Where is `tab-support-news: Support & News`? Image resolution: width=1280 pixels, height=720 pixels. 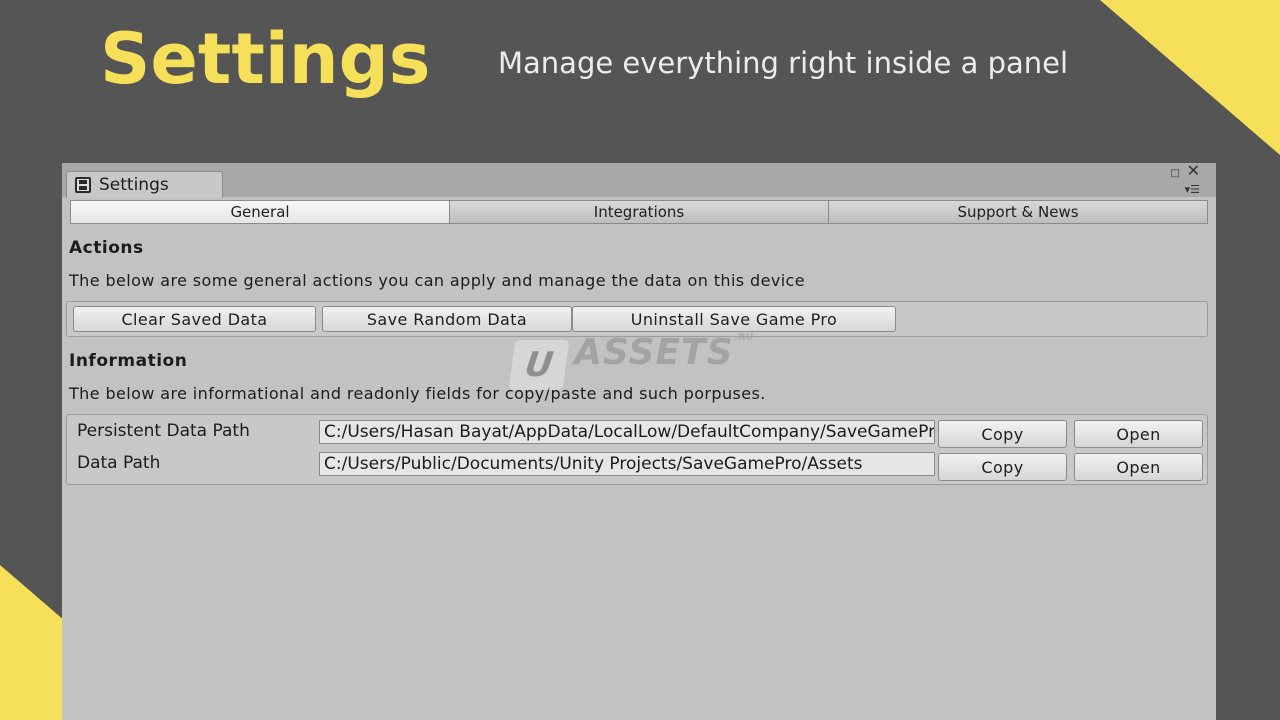 tab-support-news: Support & News is located at coordinates (1018, 212).